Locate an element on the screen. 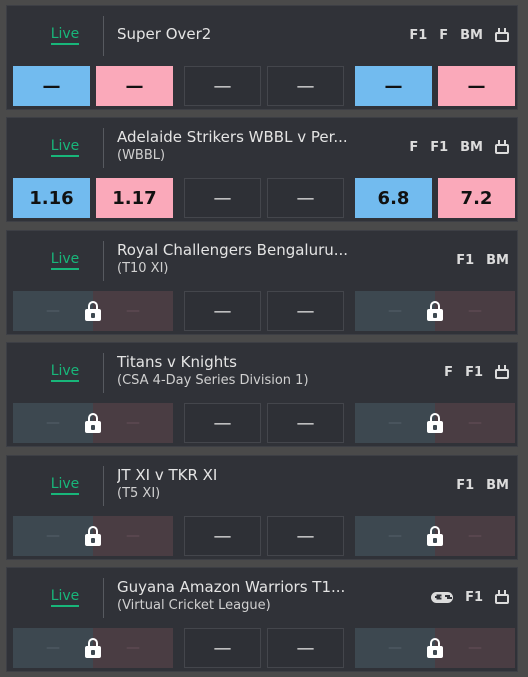  event-title: JT XI v TKR XI is located at coordinates (244, 475).